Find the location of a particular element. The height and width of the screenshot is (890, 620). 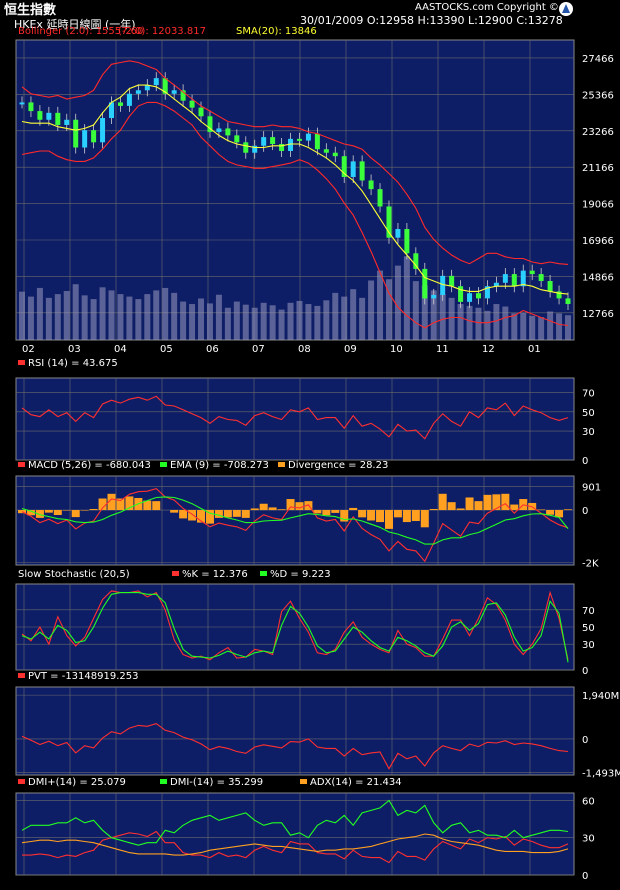

panel-background is located at coordinates (295, 731).